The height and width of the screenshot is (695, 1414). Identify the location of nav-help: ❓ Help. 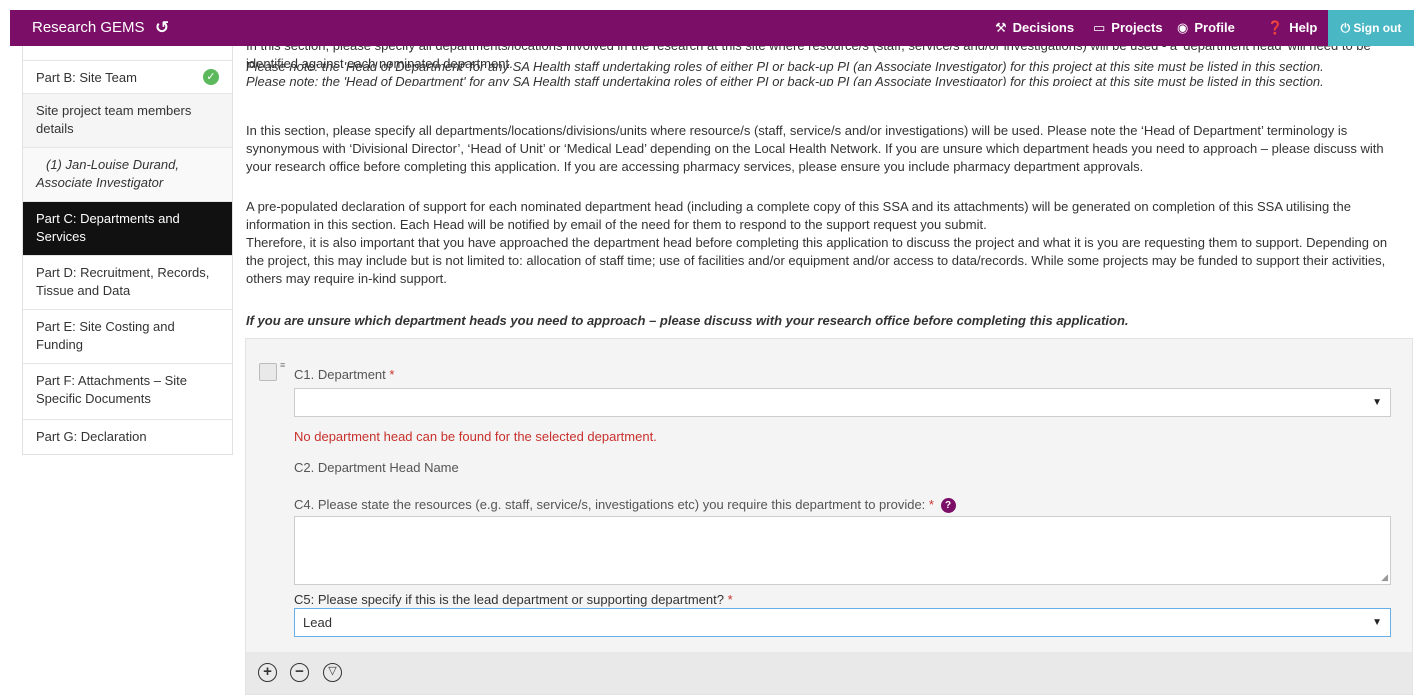
(1292, 28).